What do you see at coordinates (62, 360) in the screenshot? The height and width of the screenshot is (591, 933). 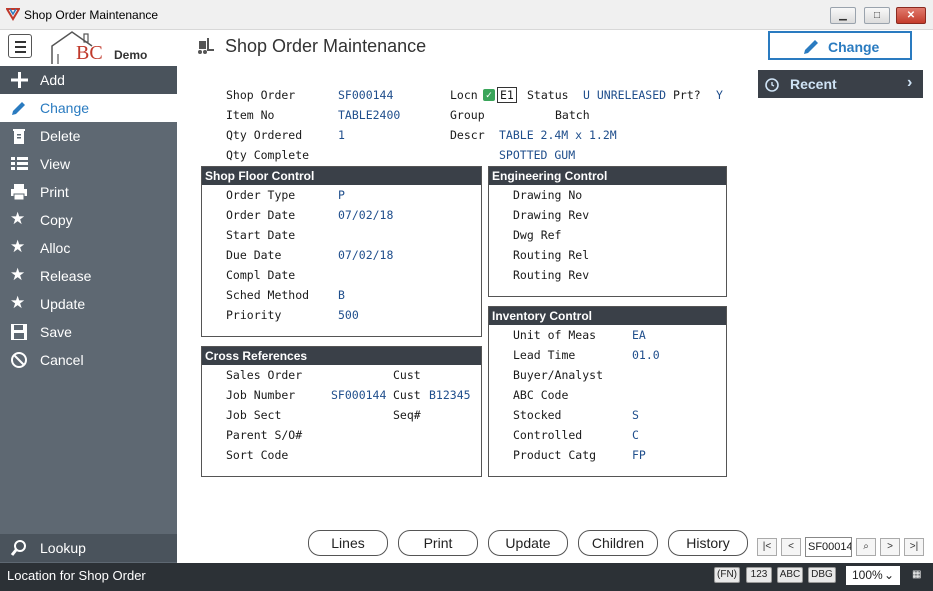 I see `sidebar-item-label: Cancel` at bounding box center [62, 360].